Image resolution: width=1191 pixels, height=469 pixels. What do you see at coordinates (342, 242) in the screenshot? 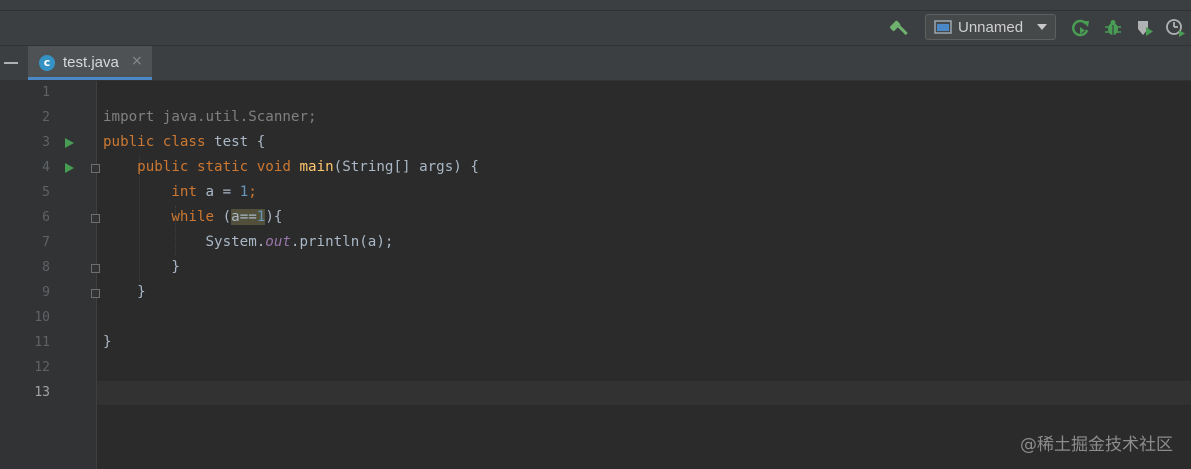
I see `code-text: .println(a);` at bounding box center [342, 242].